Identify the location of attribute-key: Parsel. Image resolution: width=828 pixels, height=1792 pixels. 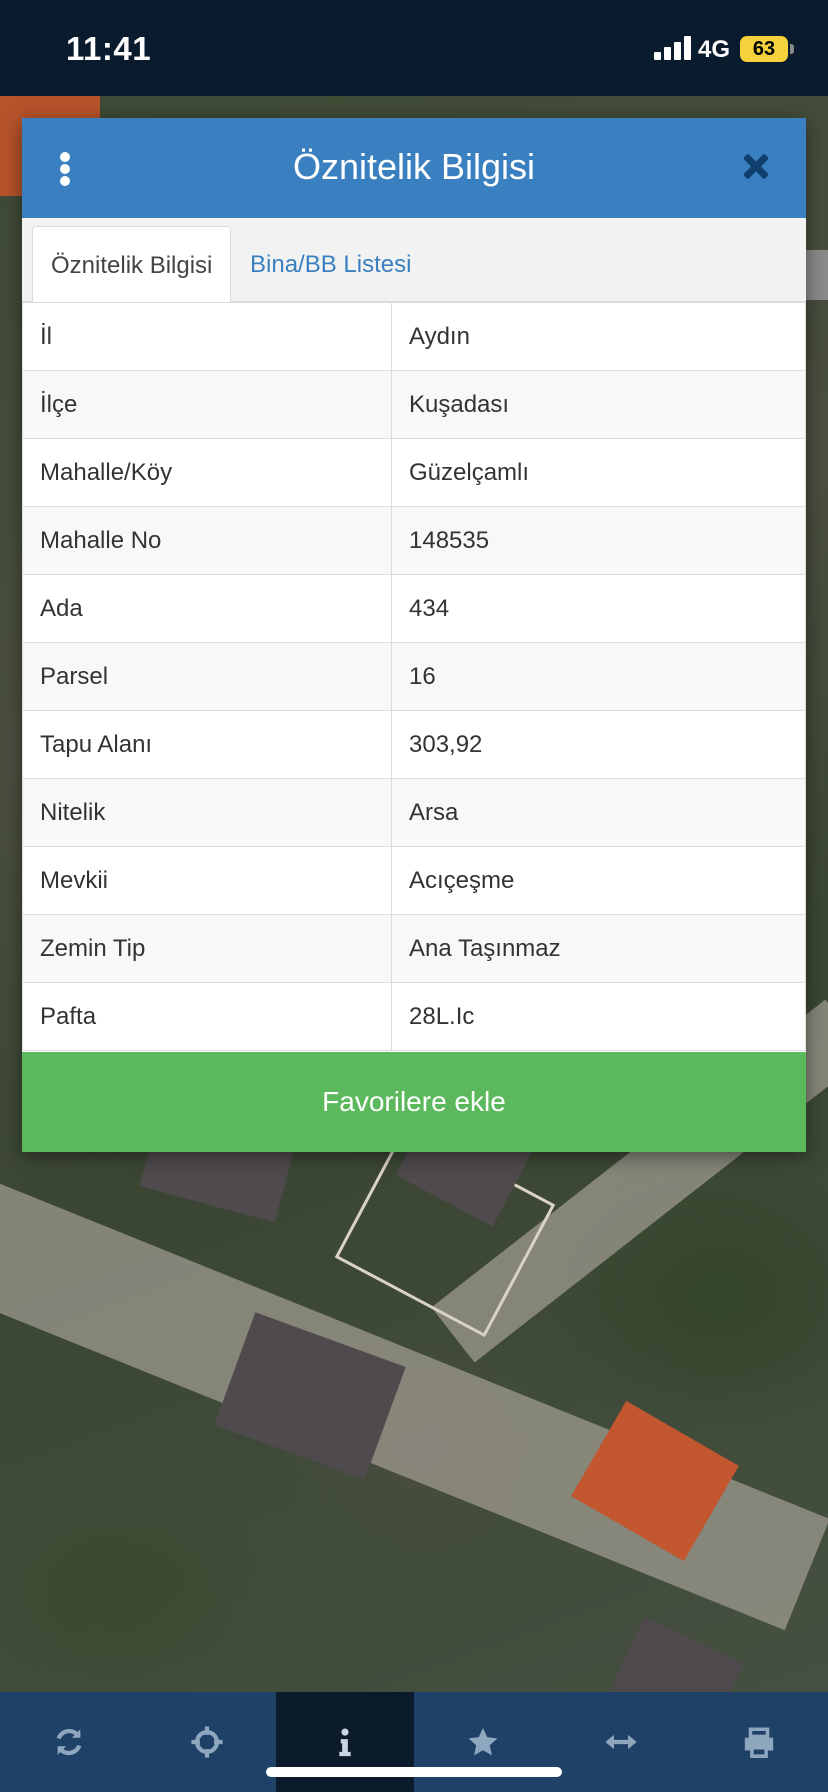
(207, 676).